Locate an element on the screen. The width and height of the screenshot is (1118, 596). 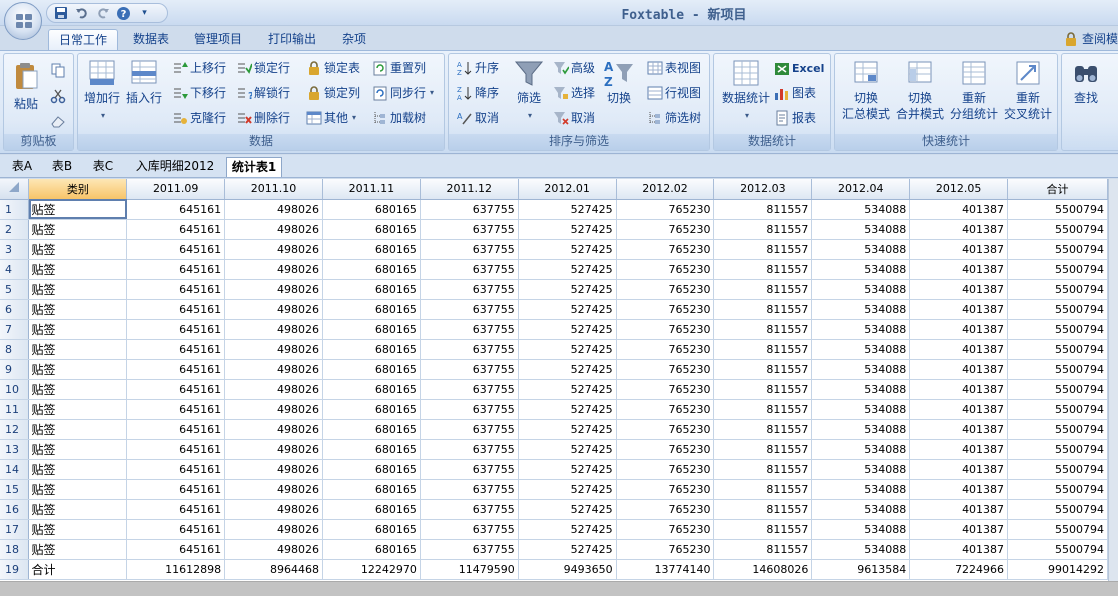
summary-mode-button: 切换 汇总模式 is located at coordinates (866, 90).